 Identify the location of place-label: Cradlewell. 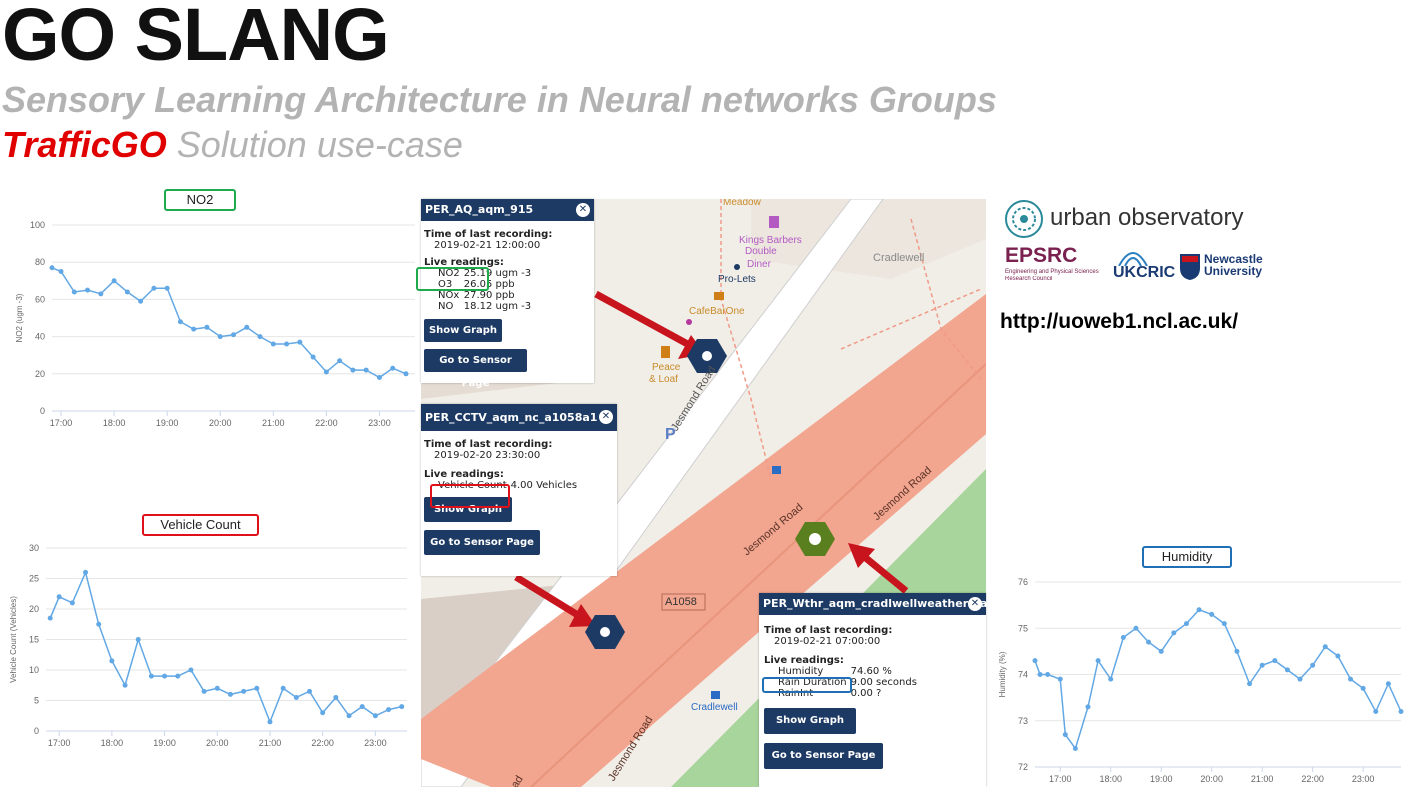
(899, 258).